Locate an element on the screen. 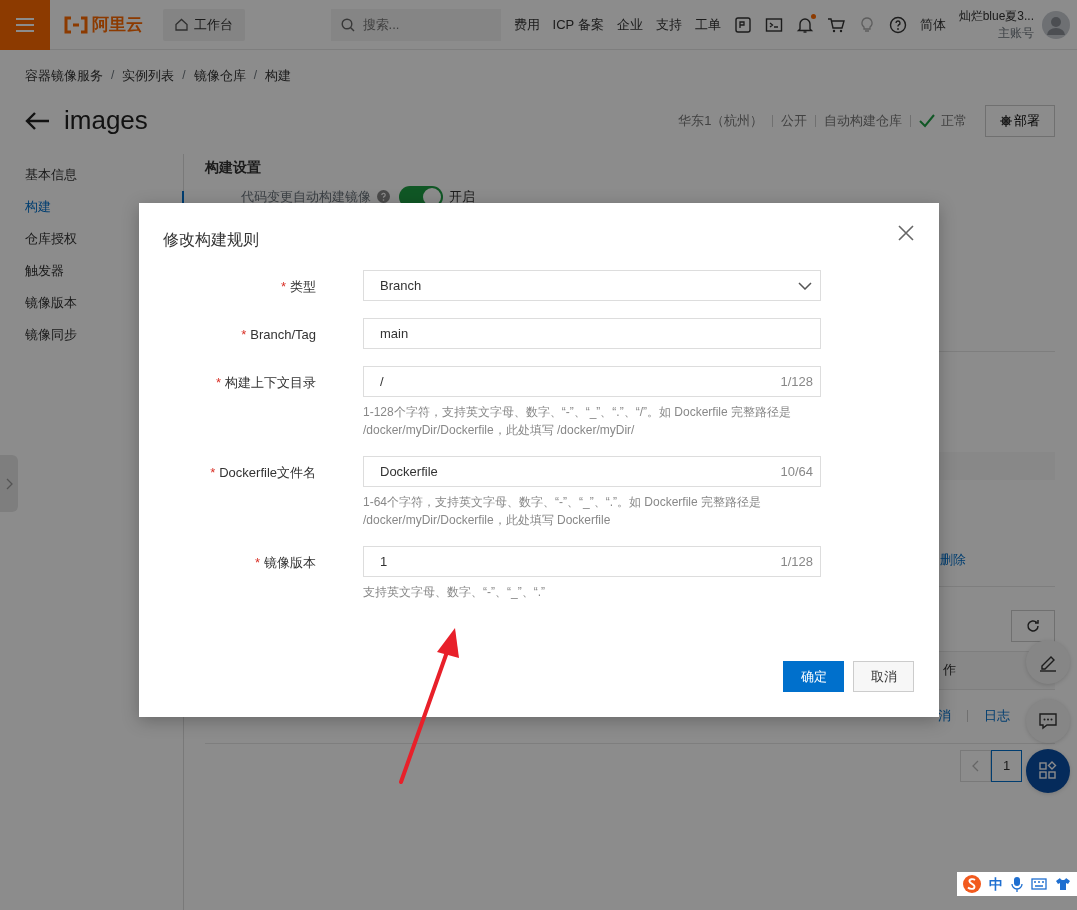  nav-link: 企业 is located at coordinates (629, 24).